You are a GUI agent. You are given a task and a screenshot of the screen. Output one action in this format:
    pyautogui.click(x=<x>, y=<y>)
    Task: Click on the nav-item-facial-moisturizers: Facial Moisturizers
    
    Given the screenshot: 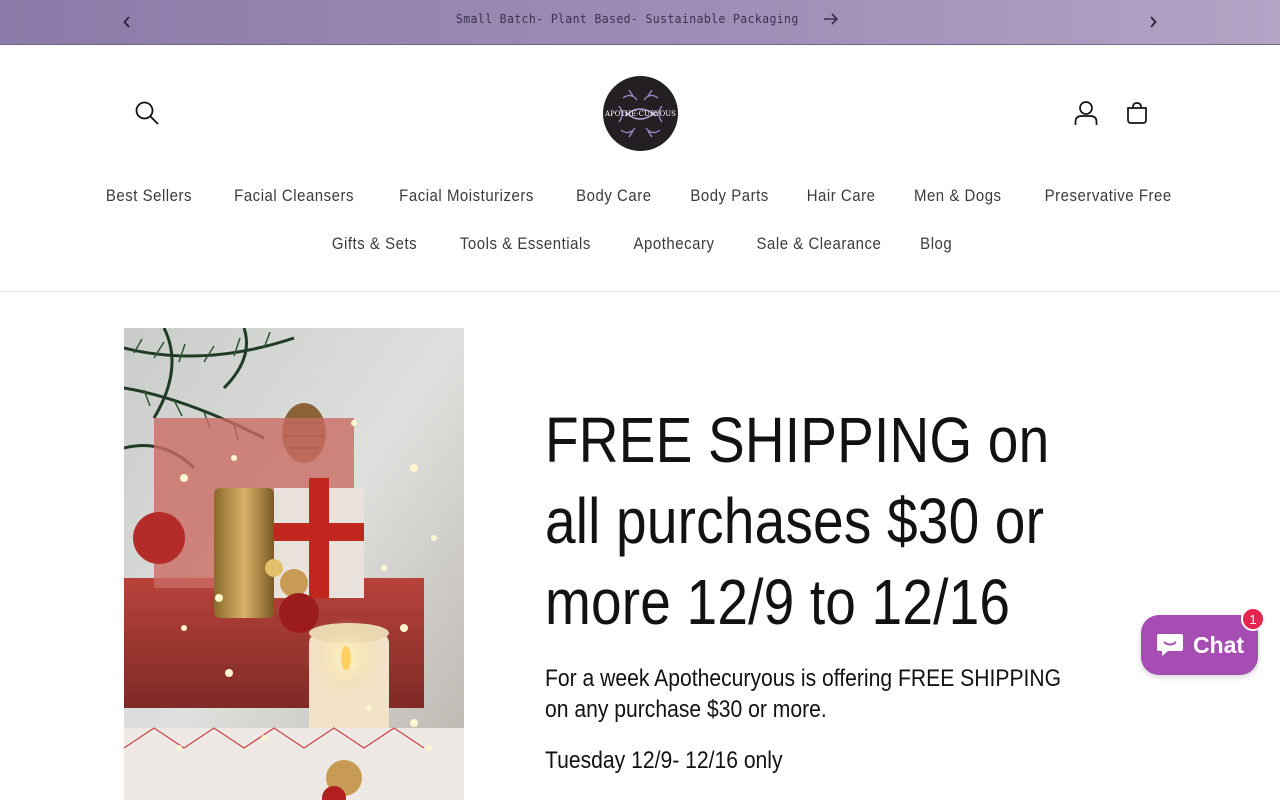 What is the action you would take?
    pyautogui.click(x=466, y=196)
    